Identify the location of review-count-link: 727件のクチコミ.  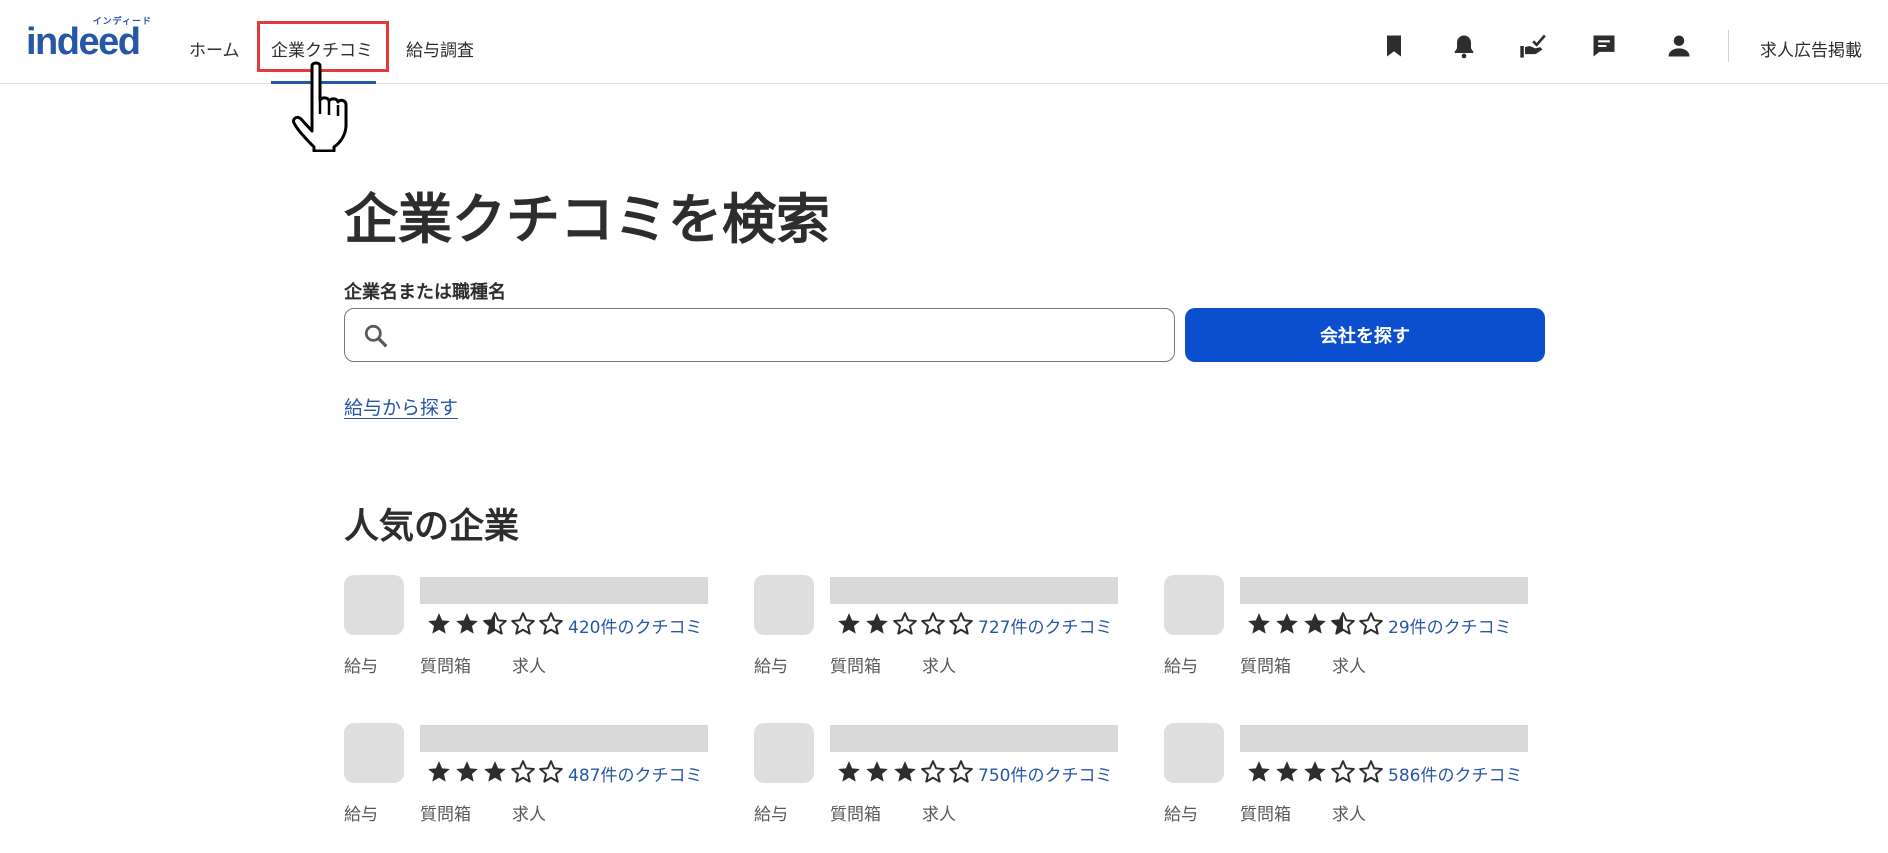
(1045, 625).